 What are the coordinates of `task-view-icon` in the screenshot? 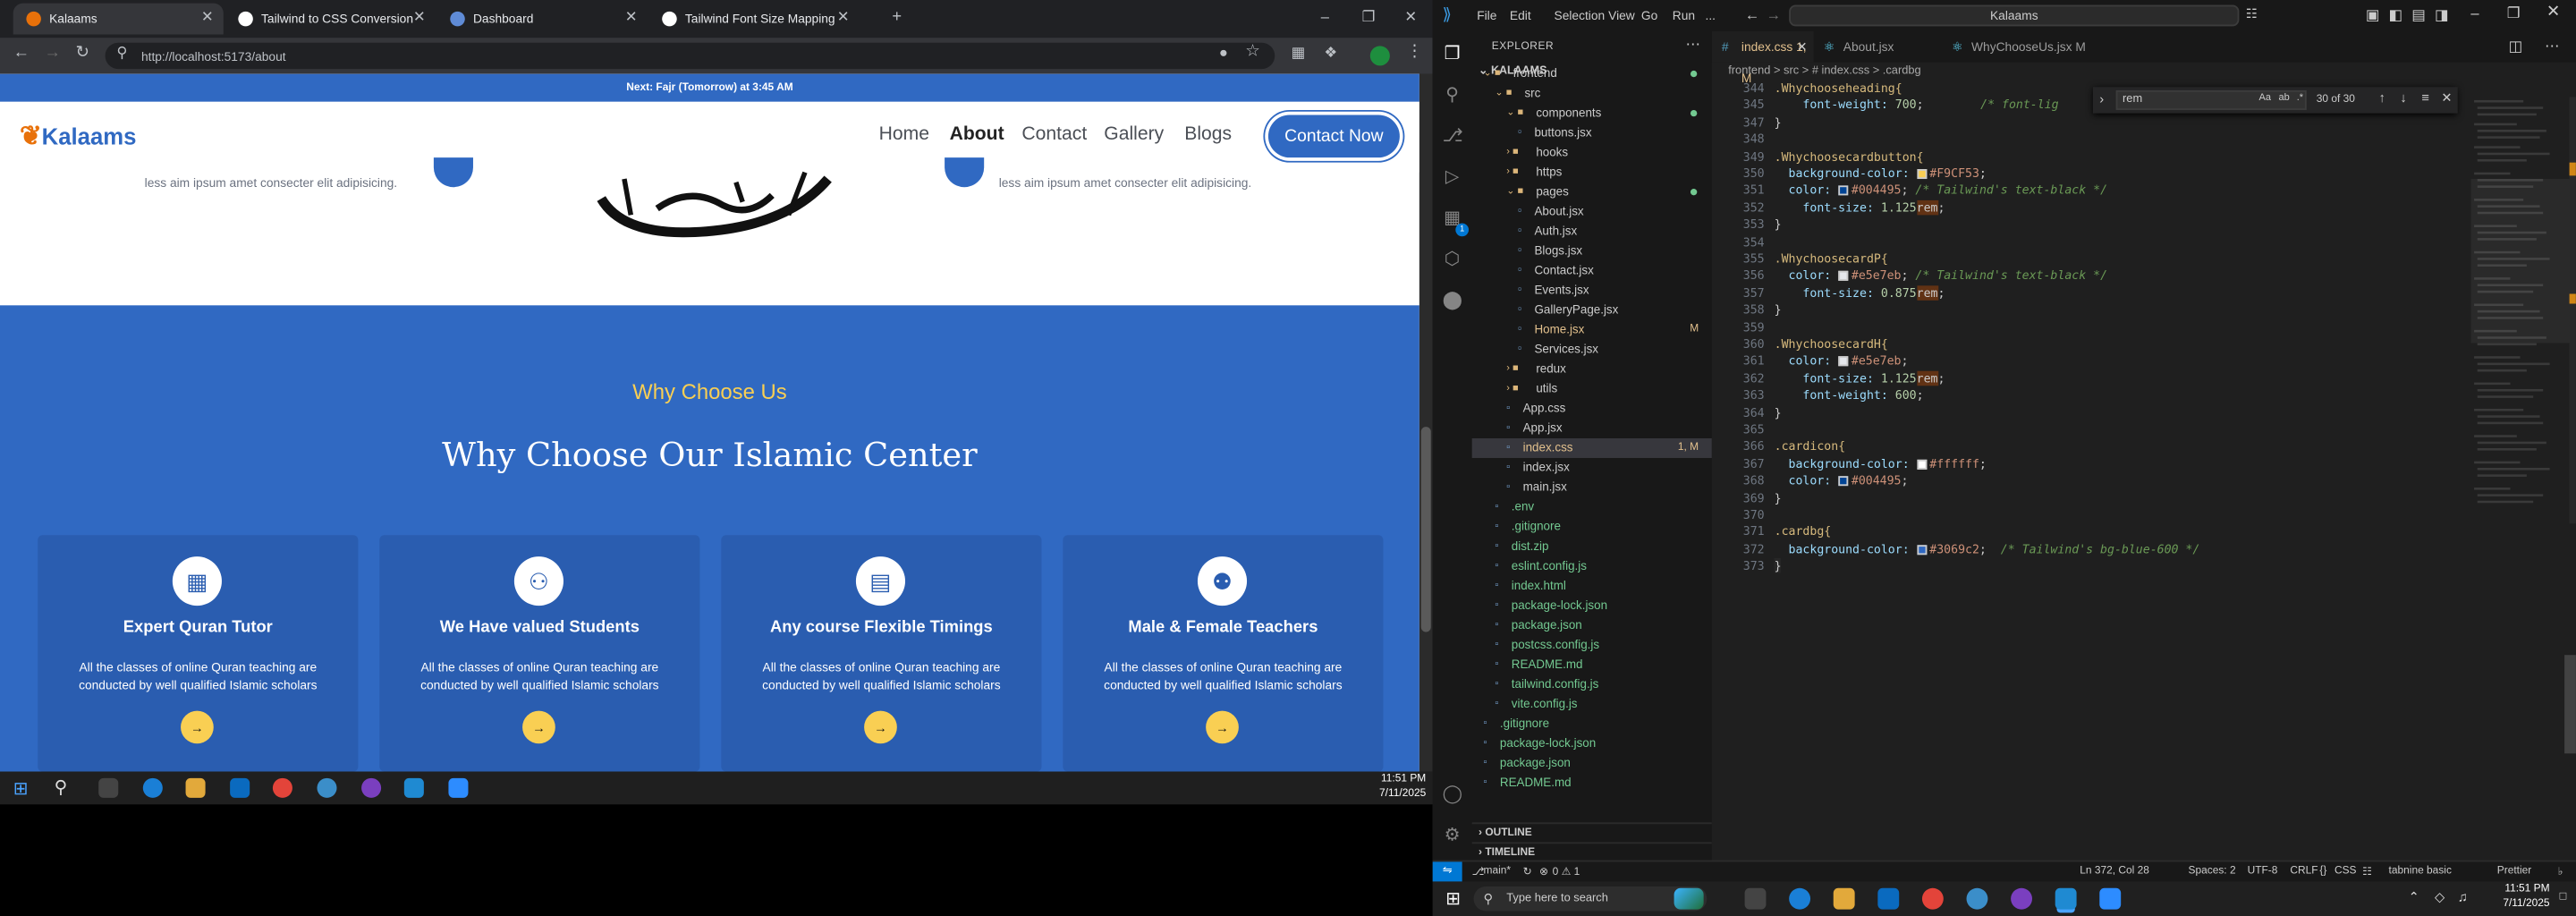 It's located at (1755, 898).